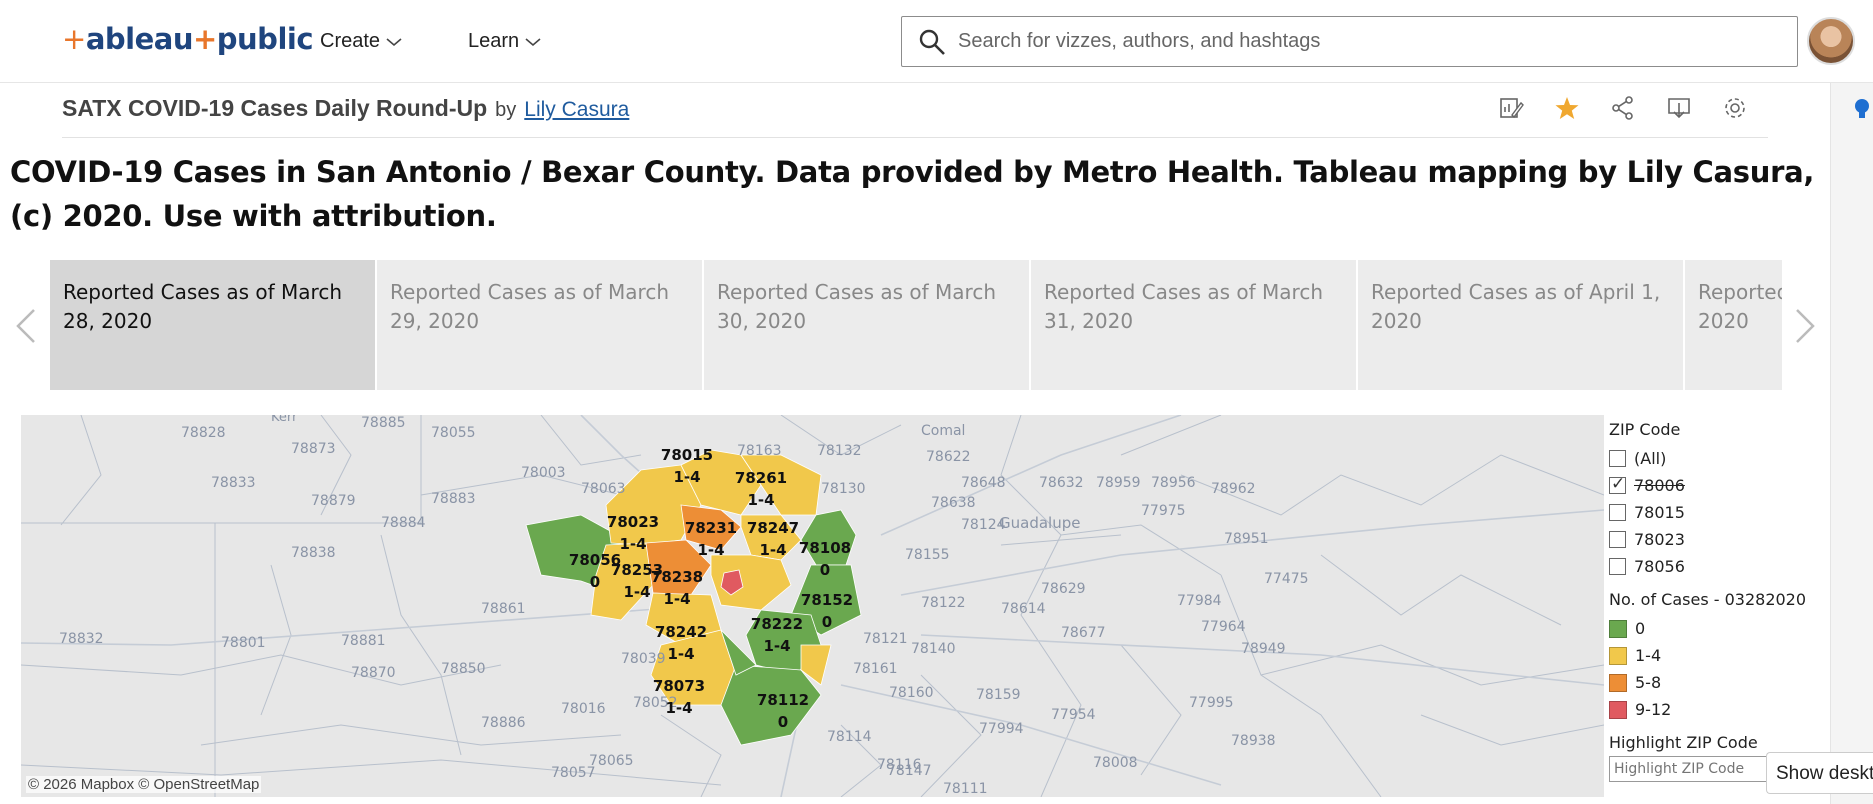  Describe the element at coordinates (373, 673) in the screenshot. I see `background-zip-label: 78870` at that location.